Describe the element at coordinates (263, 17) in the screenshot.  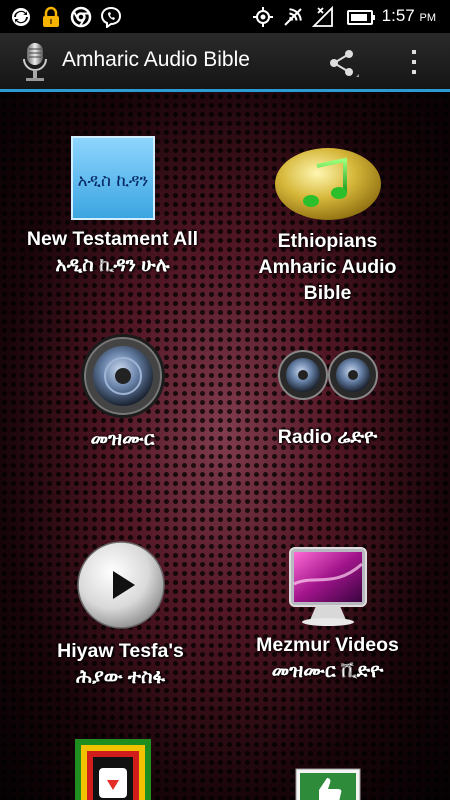
I see `gps-icon` at that location.